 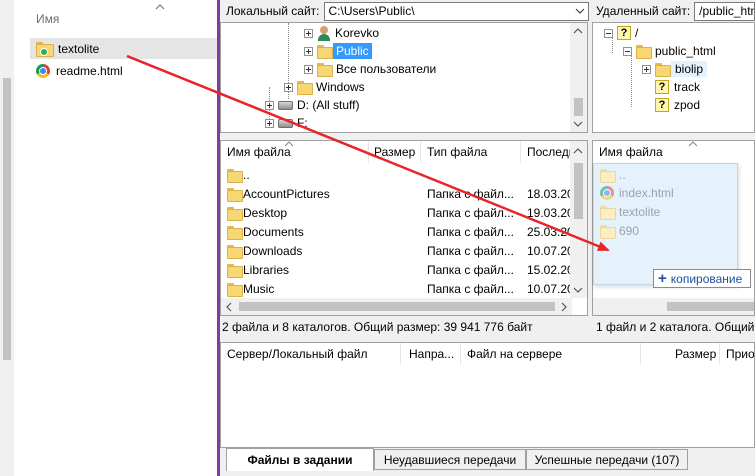 What do you see at coordinates (549, 269) in the screenshot?
I see `file-modified: 15.02.20` at bounding box center [549, 269].